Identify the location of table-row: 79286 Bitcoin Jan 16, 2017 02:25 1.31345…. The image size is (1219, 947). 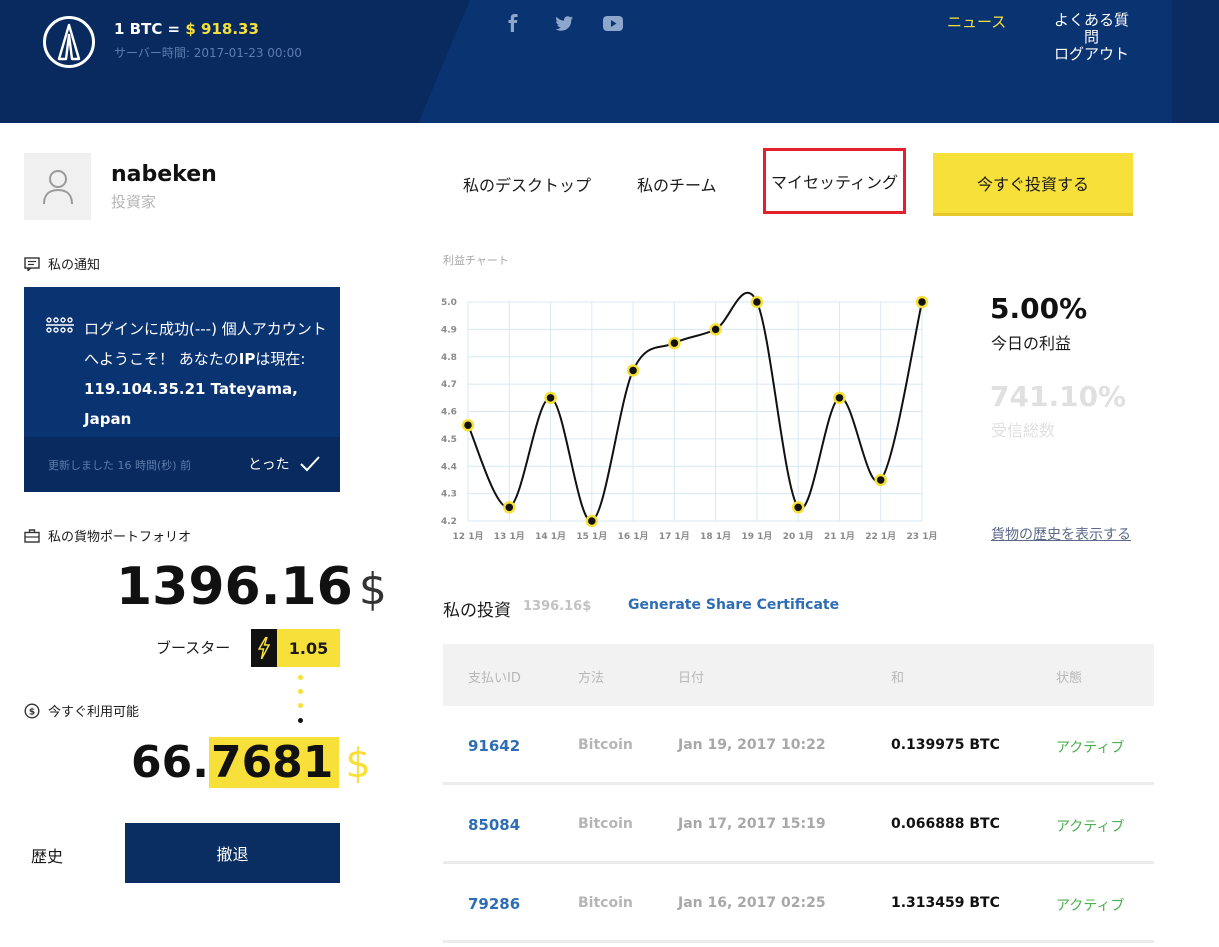
(798, 903).